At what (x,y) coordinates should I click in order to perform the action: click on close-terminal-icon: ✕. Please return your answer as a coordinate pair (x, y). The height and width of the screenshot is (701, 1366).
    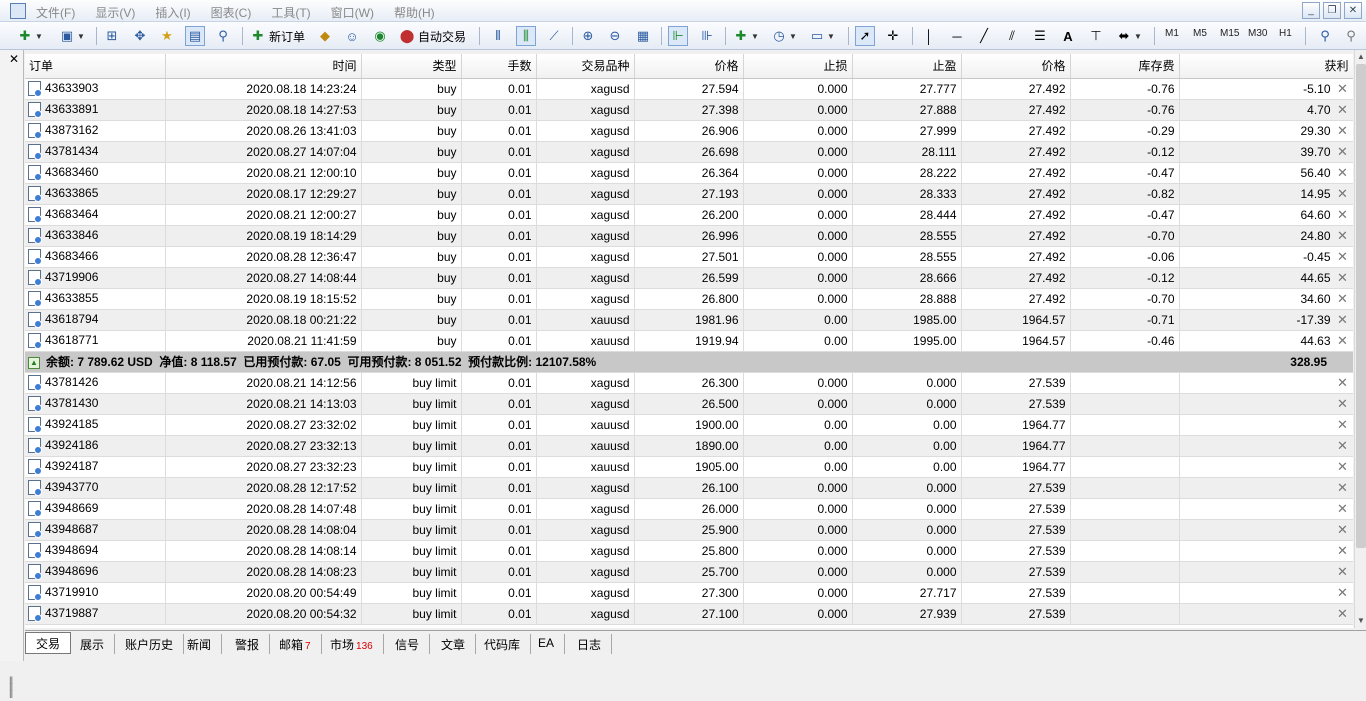
    Looking at the image, I should click on (14, 59).